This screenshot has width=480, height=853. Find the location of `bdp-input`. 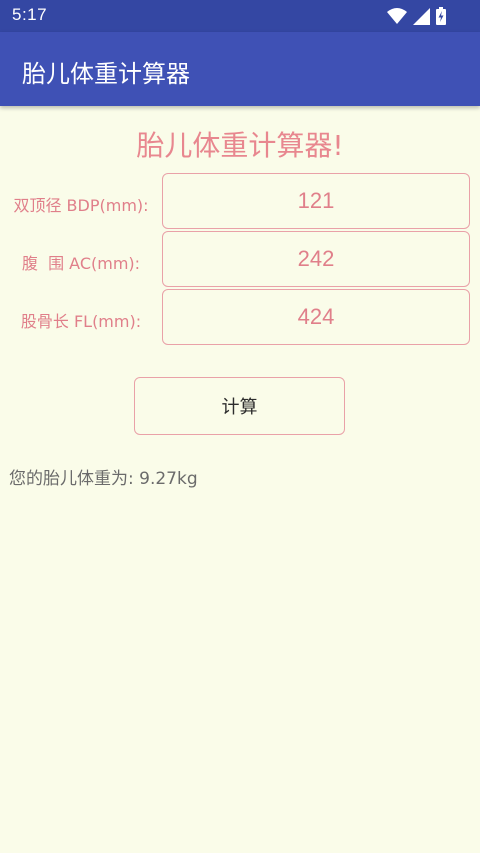

bdp-input is located at coordinates (316, 201).